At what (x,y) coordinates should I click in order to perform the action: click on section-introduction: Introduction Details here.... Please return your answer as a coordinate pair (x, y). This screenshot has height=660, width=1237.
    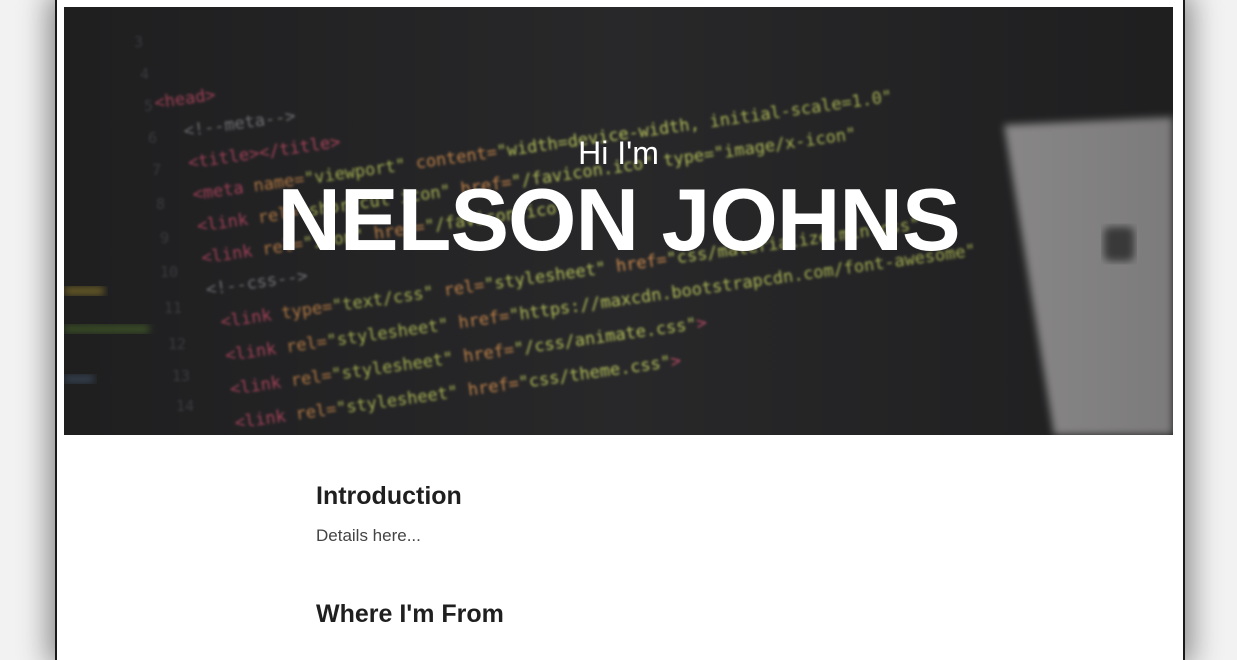
    Looking at the image, I should click on (666, 514).